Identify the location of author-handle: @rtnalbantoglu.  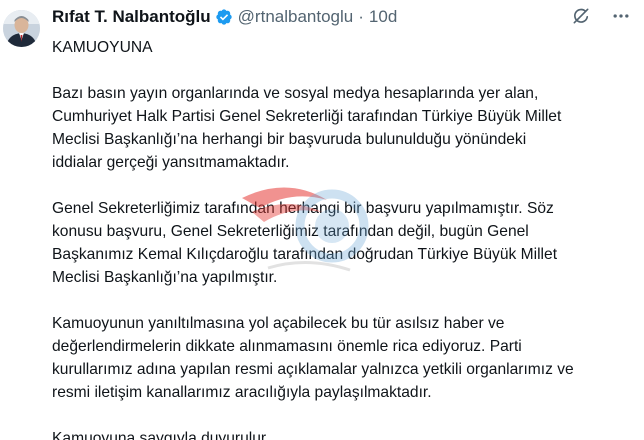
(296, 17).